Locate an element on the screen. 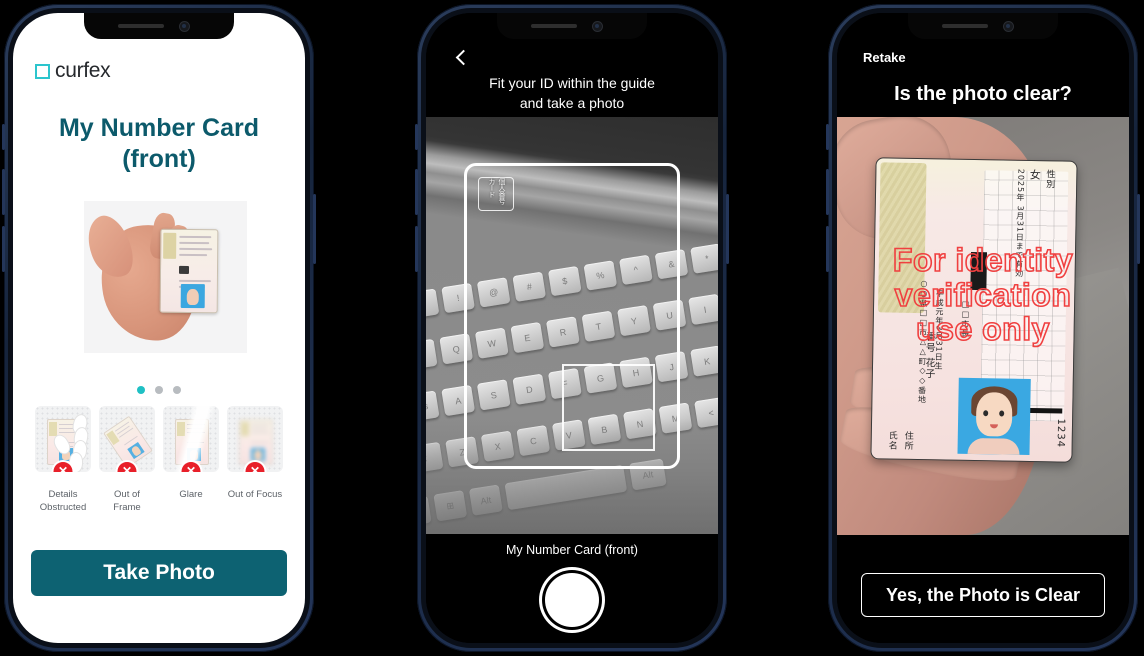  card-name-value: 番号 花子 is located at coordinates (928, 355).